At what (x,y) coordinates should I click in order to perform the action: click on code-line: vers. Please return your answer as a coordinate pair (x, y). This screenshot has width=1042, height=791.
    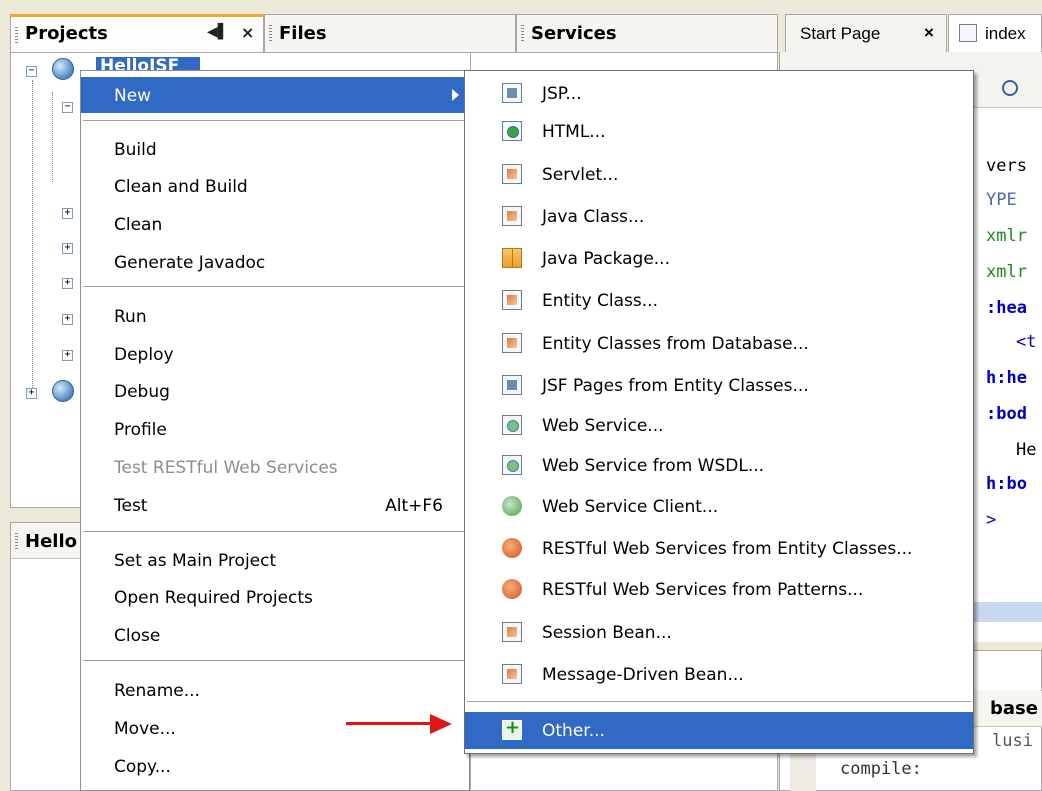
    Looking at the image, I should click on (1006, 166).